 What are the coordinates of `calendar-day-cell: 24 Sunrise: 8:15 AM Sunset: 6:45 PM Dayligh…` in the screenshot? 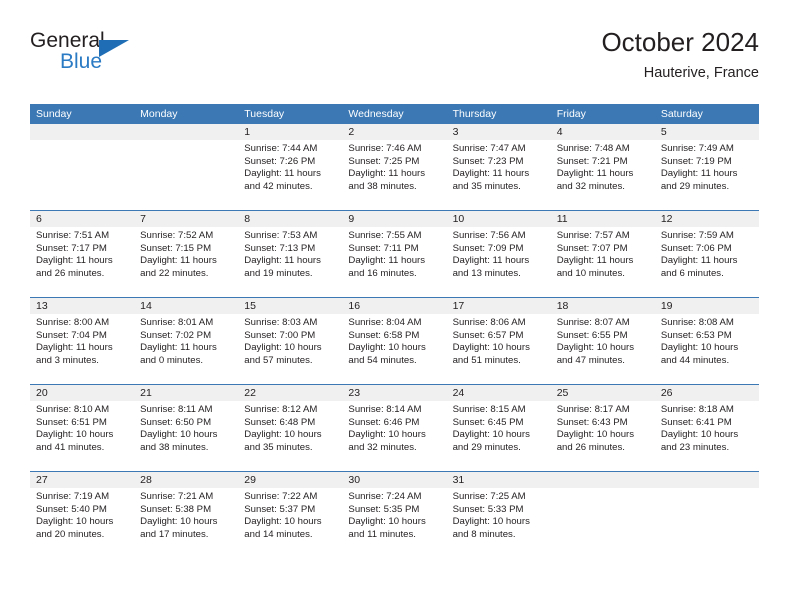 It's located at (498, 428).